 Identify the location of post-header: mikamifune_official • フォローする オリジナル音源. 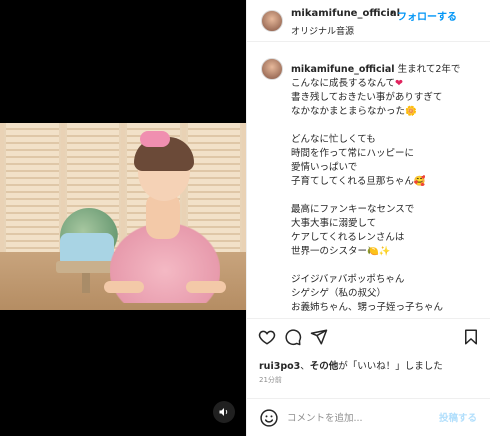
(368, 21).